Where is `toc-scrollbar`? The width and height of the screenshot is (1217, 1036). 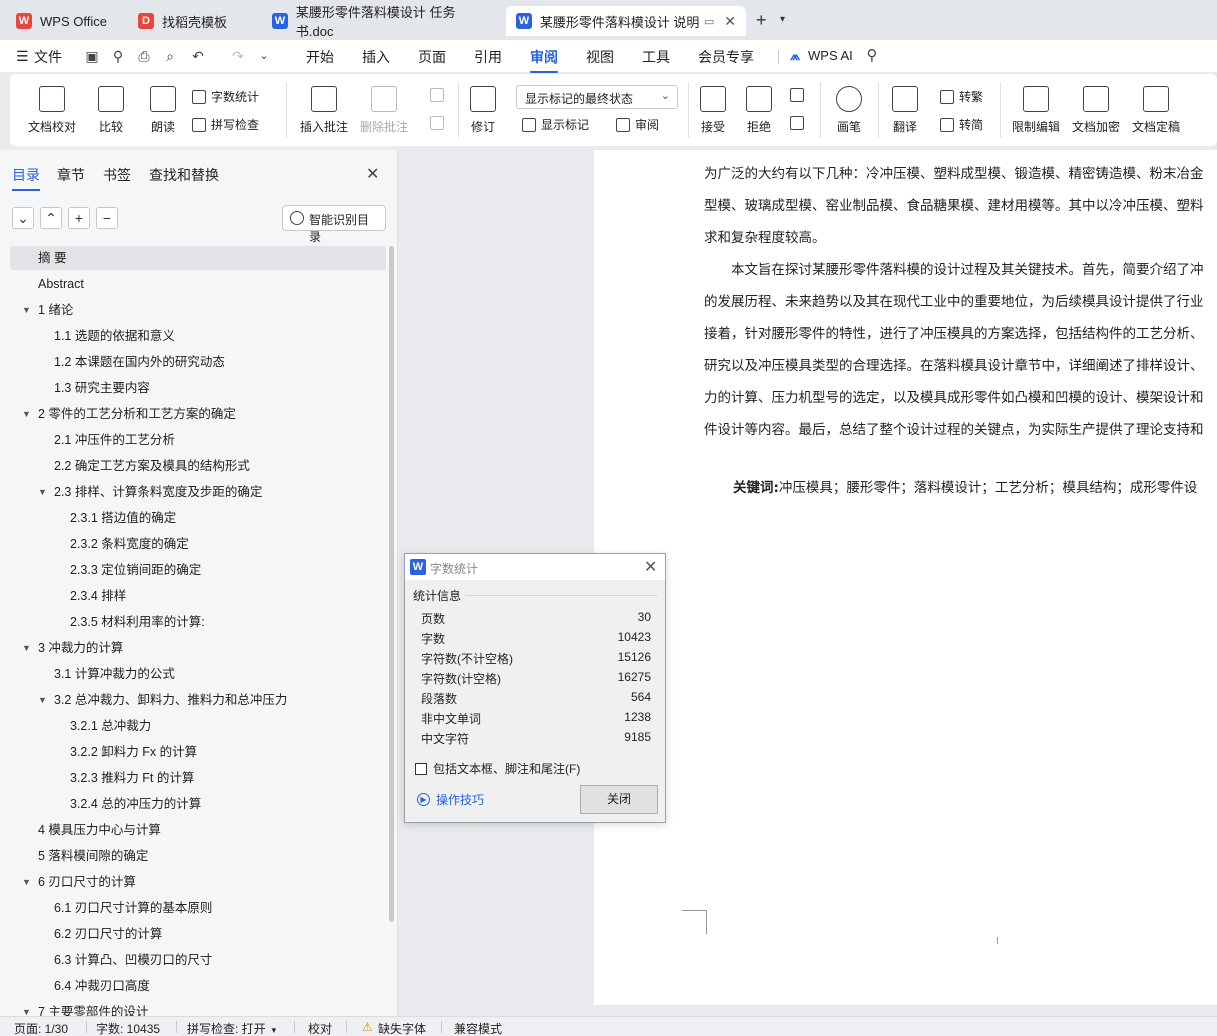
toc-scrollbar is located at coordinates (391, 584).